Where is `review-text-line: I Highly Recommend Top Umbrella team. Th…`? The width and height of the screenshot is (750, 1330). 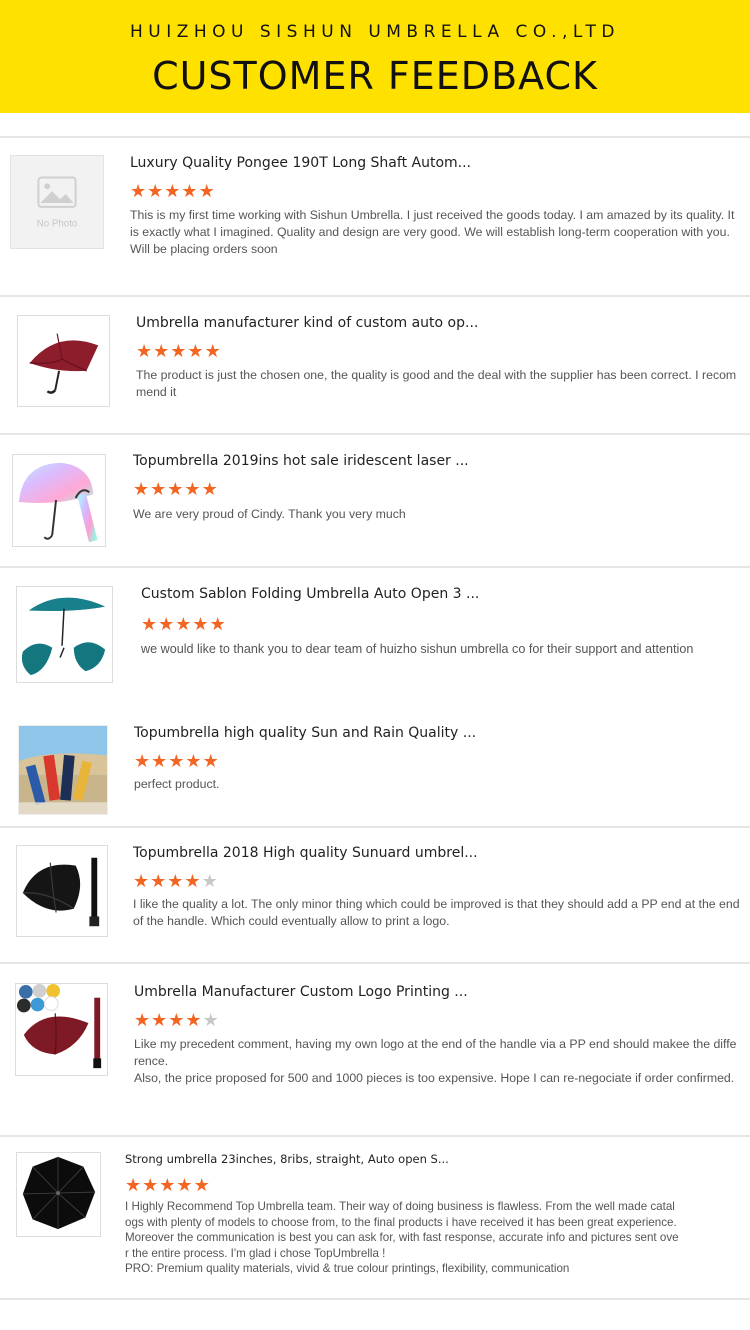 review-text-line: I Highly Recommend Top Umbrella team. Th… is located at coordinates (402, 1230).